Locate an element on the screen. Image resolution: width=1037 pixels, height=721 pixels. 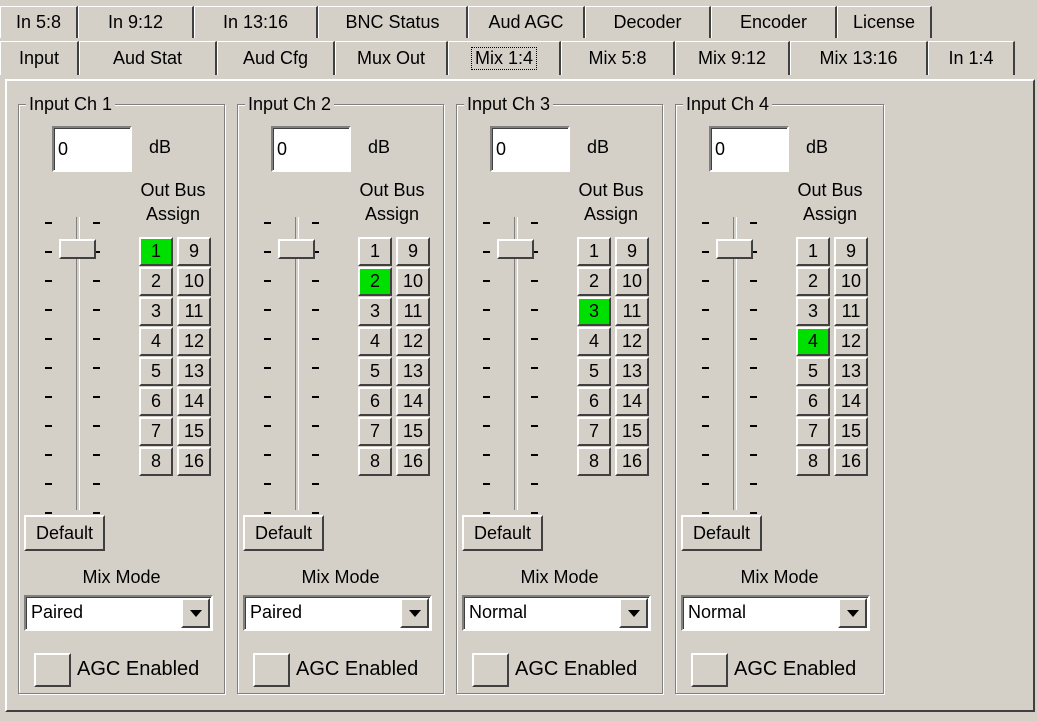
tab-mix-5-8: Mix 5:8 is located at coordinates (618, 58).